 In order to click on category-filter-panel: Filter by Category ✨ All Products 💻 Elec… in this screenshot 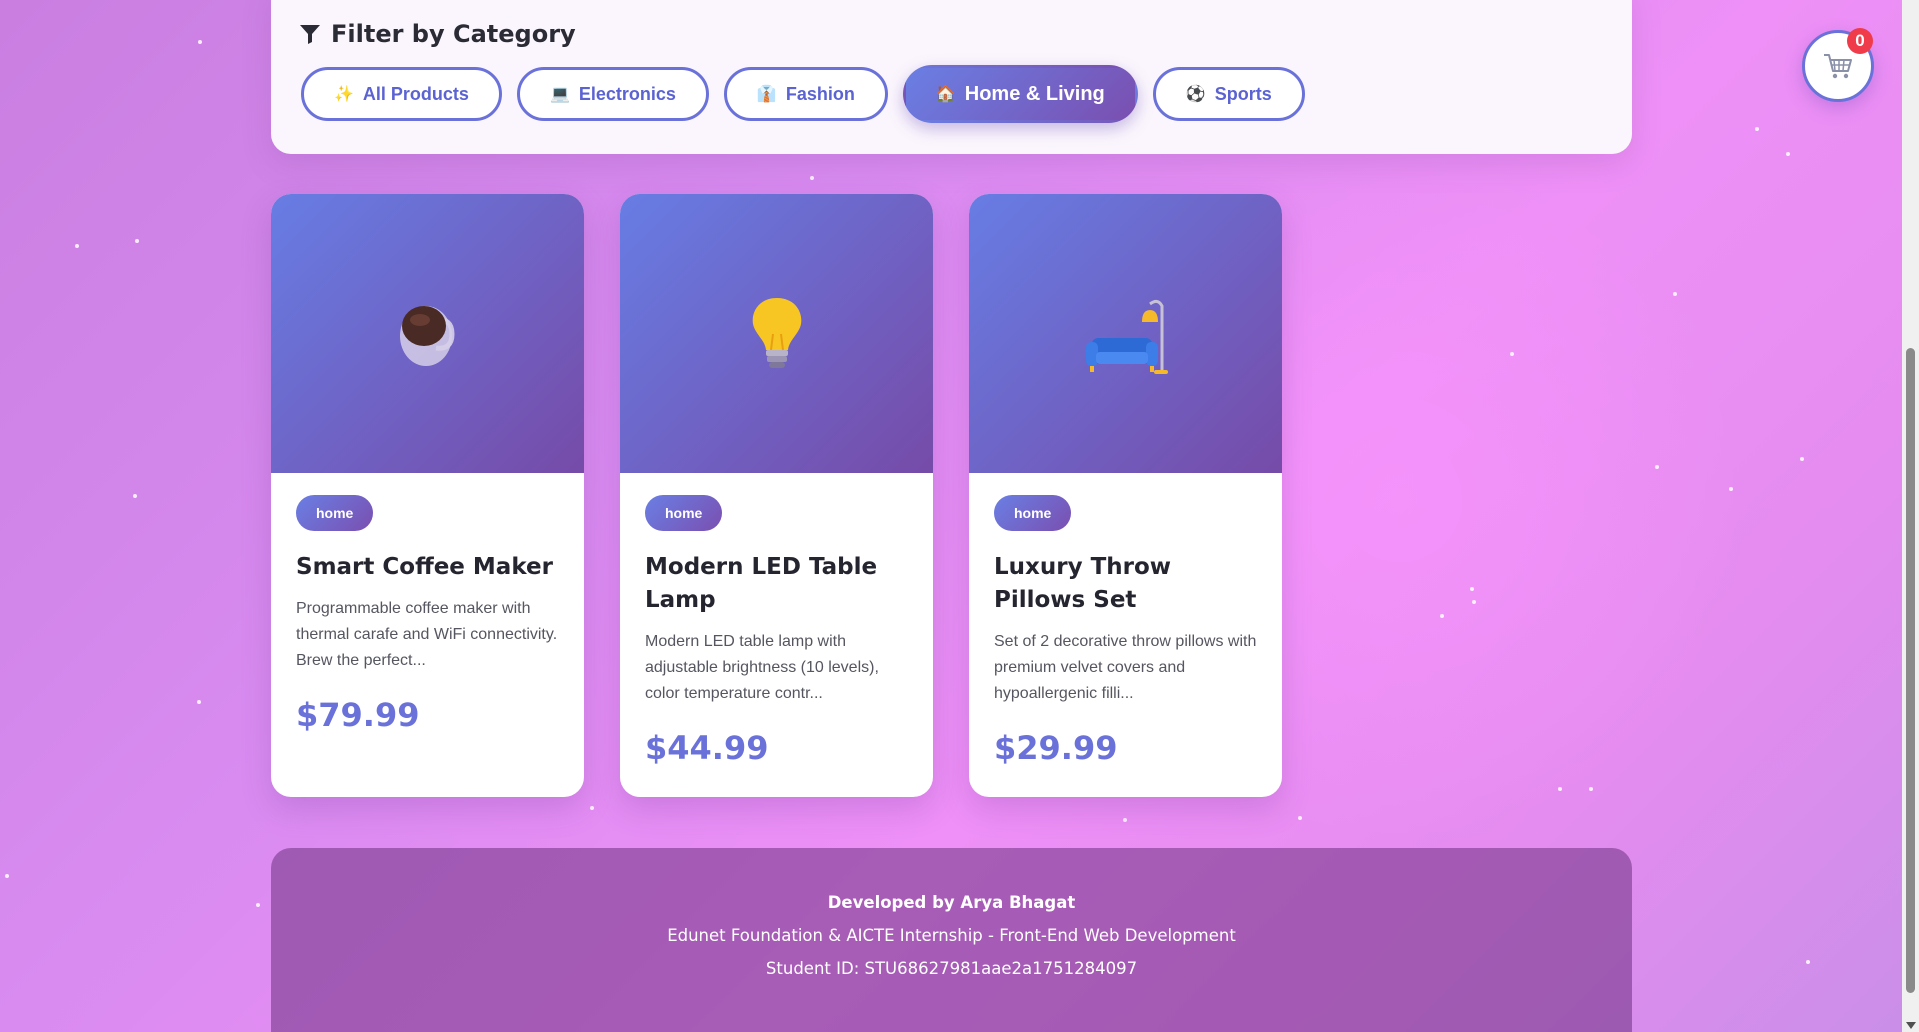, I will do `click(951, 77)`.